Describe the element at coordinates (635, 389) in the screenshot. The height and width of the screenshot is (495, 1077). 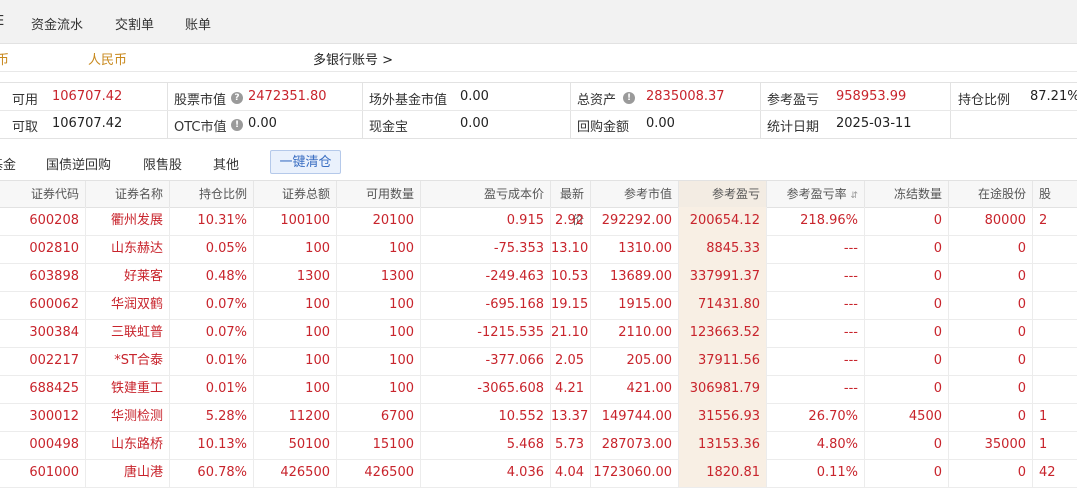
I see `cell-market-value: 421.00` at that location.